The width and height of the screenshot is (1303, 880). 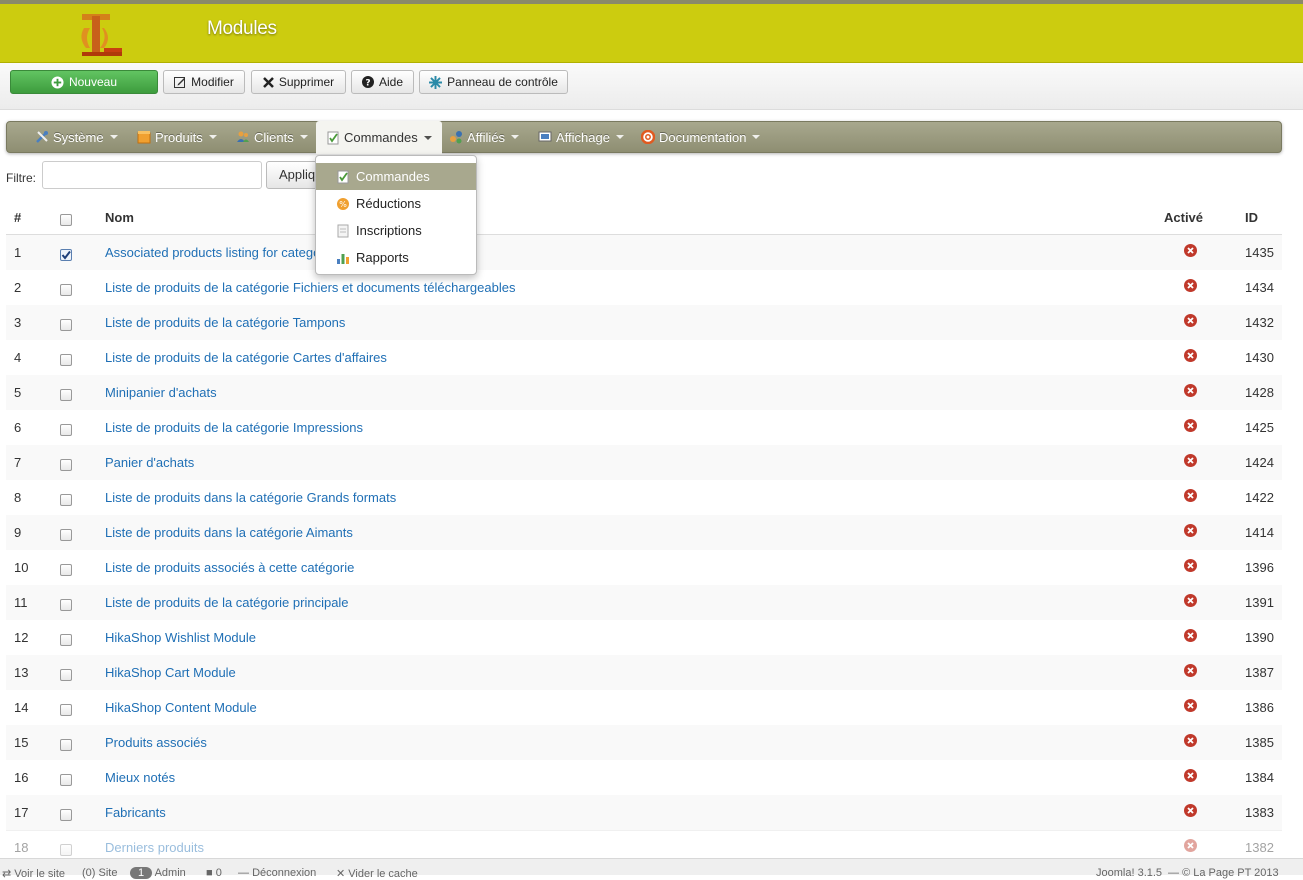 I want to click on row-number: 3, so click(x=18, y=322).